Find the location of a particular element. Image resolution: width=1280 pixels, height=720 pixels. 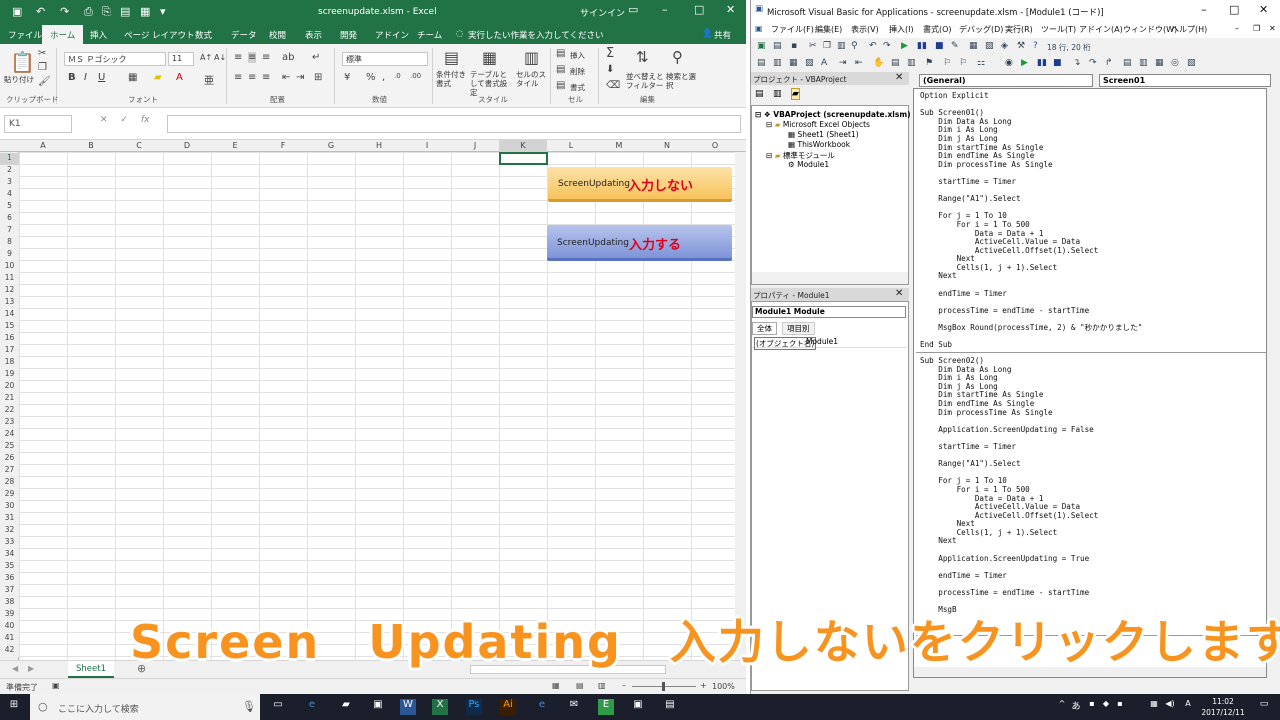

row-header: 12 is located at coordinates (9, 291).